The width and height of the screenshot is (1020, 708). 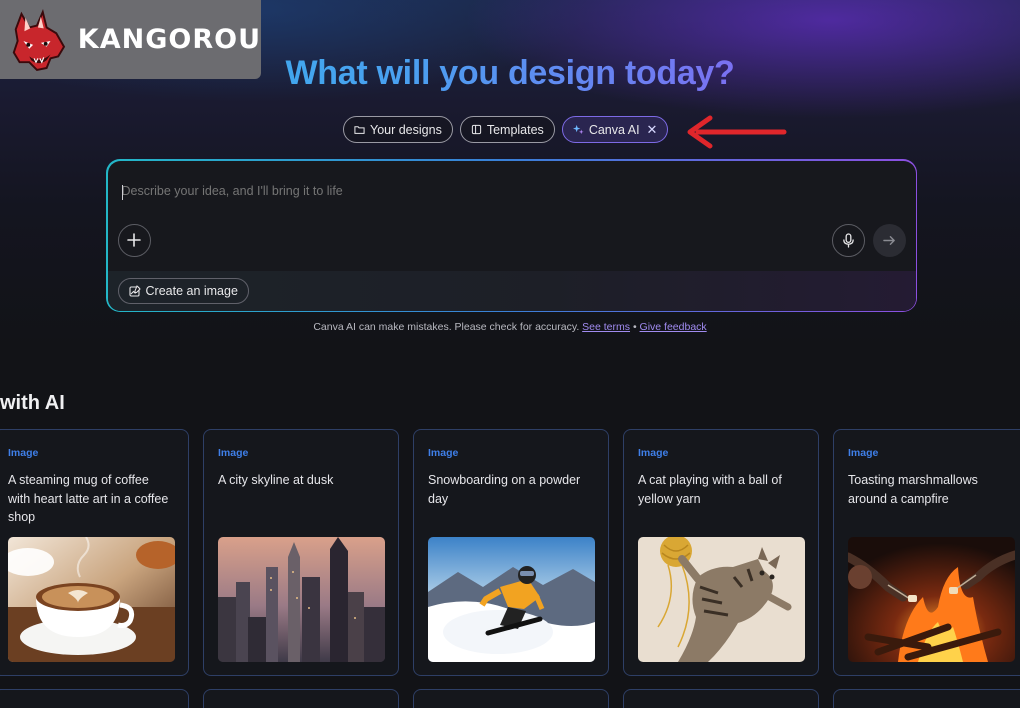 I want to click on suggestion-card-snowboard: Image Snowboarding on a powder day, so click(x=511, y=552).